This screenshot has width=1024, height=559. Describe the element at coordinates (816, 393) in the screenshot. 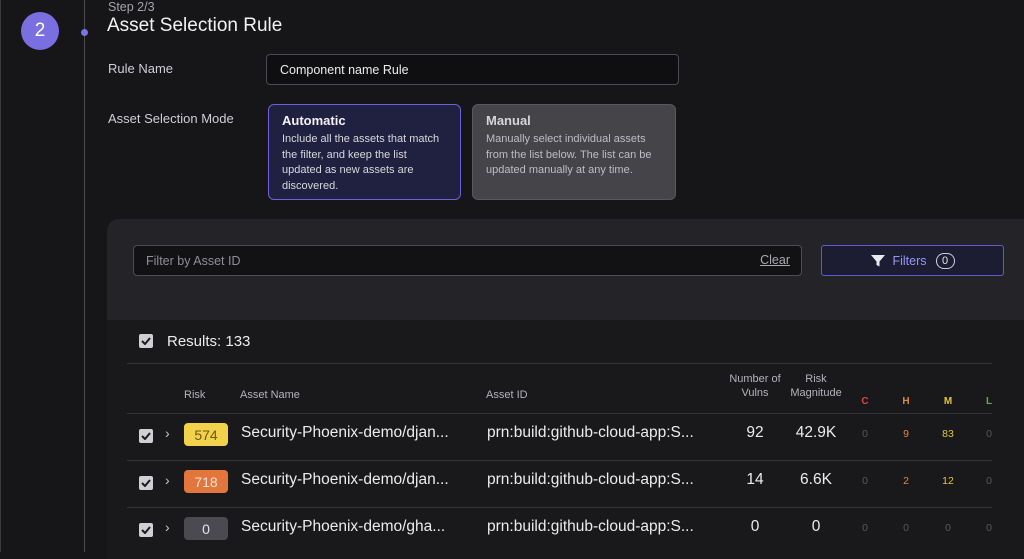

I see `magnitude-header-line2: Magnitude` at that location.